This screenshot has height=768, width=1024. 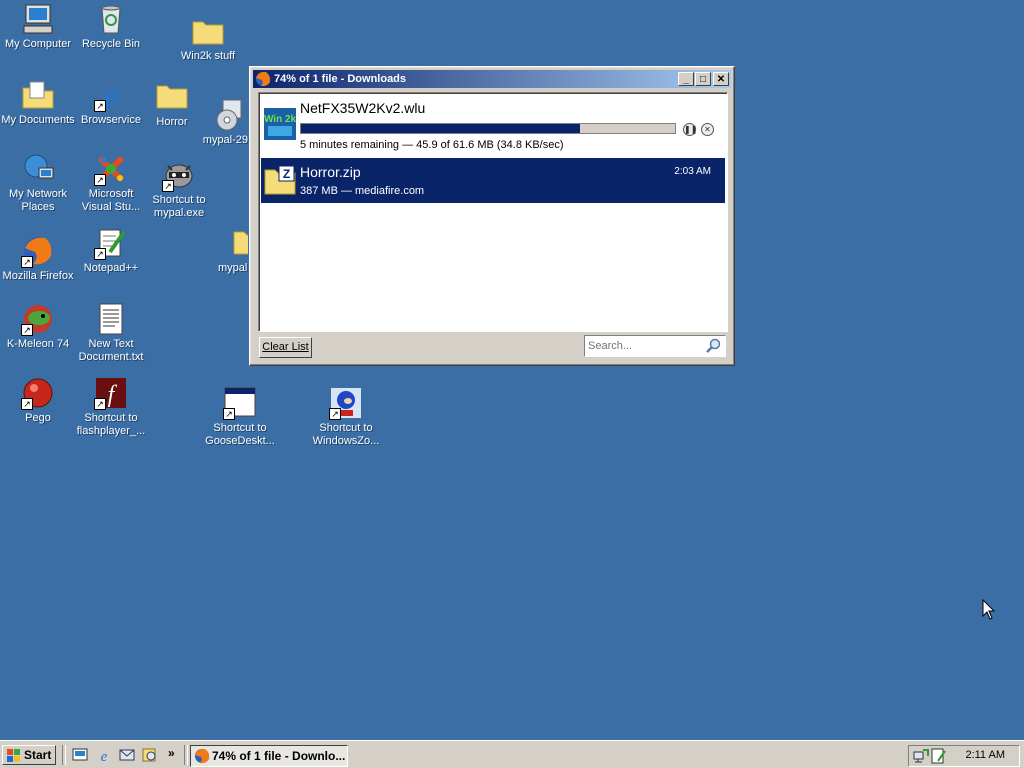 What do you see at coordinates (686, 79) in the screenshot?
I see `minimize-button: _` at bounding box center [686, 79].